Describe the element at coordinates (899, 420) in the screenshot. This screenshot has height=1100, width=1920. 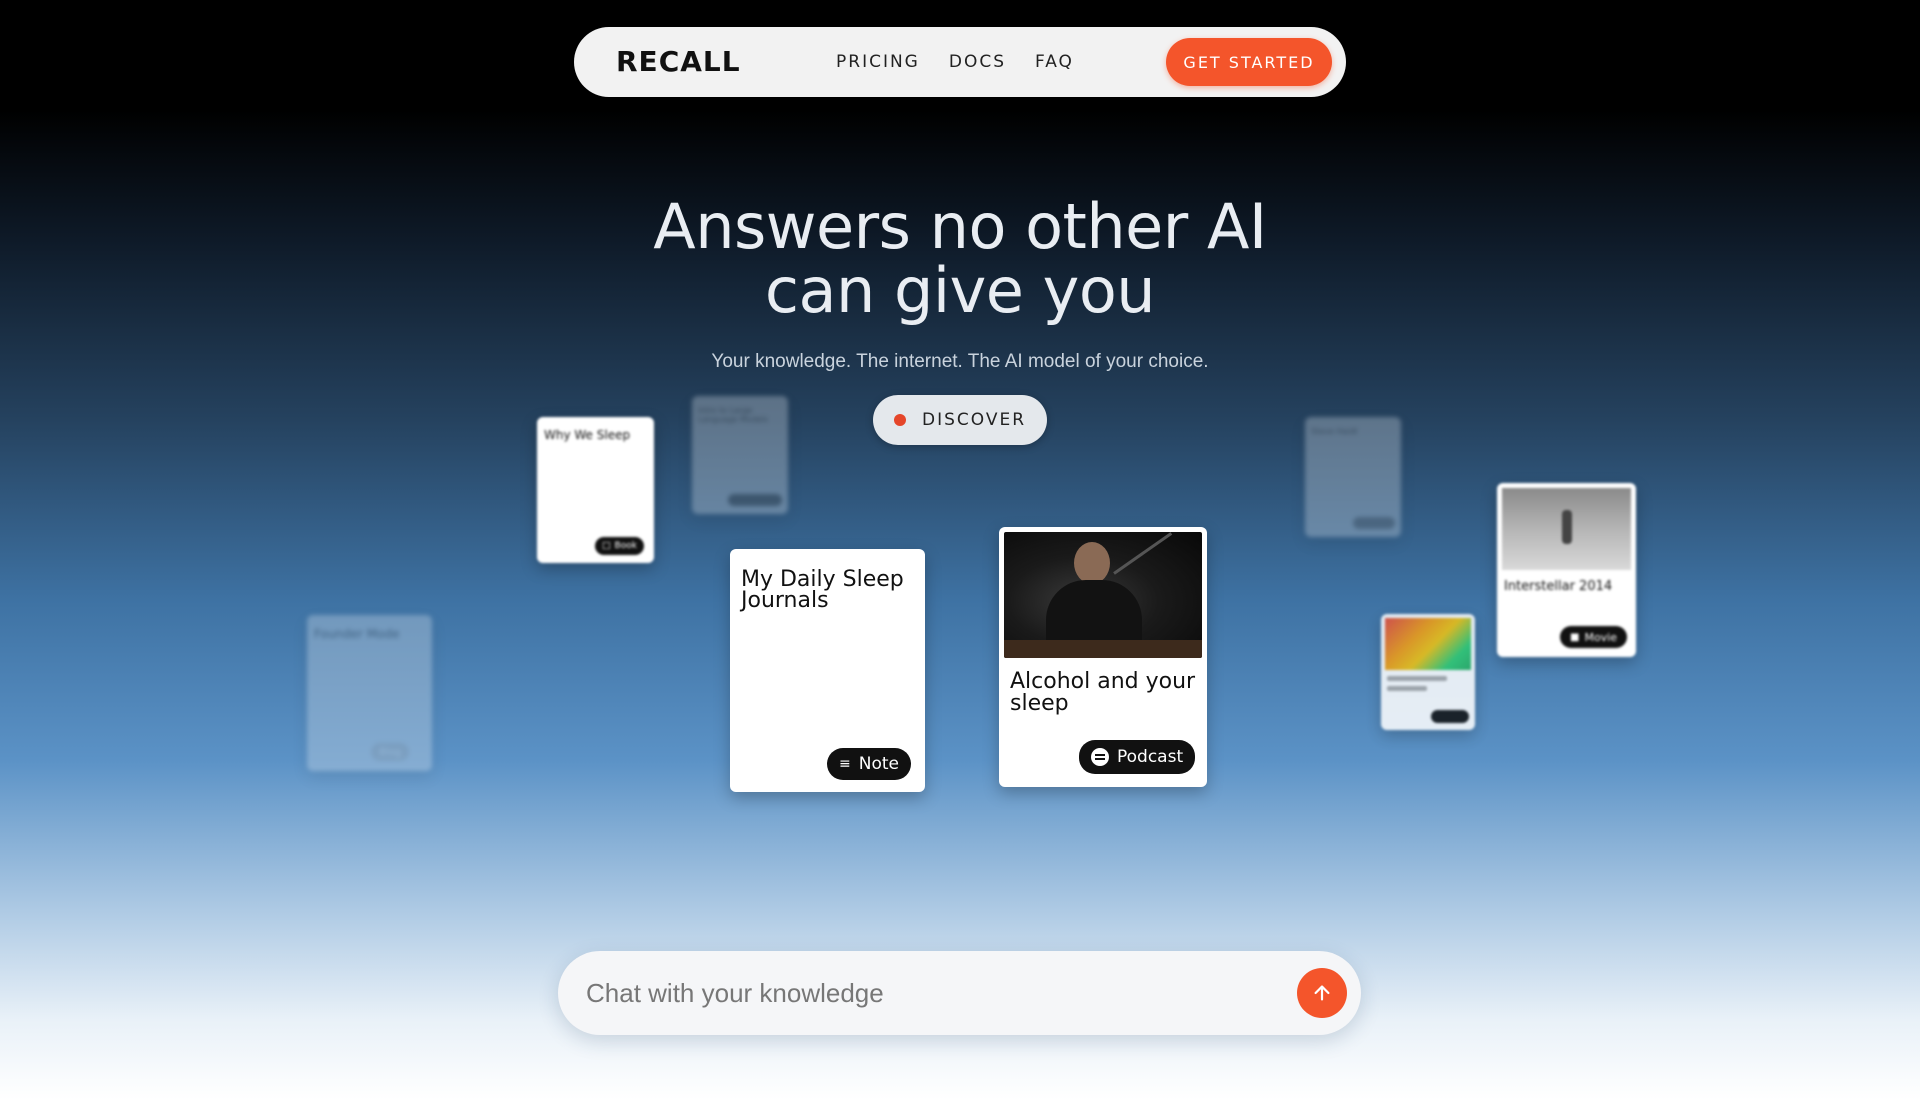
I see `discover-dot-icon` at that location.